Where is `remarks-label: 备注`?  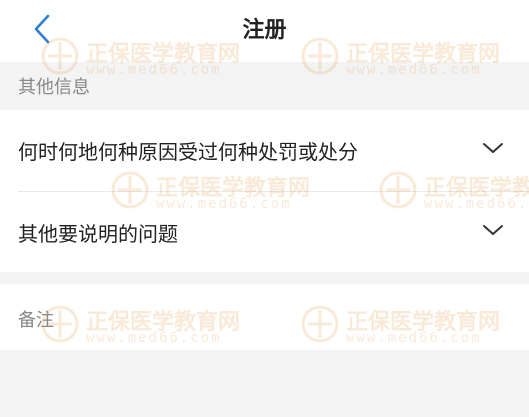 remarks-label: 备注 is located at coordinates (36, 320).